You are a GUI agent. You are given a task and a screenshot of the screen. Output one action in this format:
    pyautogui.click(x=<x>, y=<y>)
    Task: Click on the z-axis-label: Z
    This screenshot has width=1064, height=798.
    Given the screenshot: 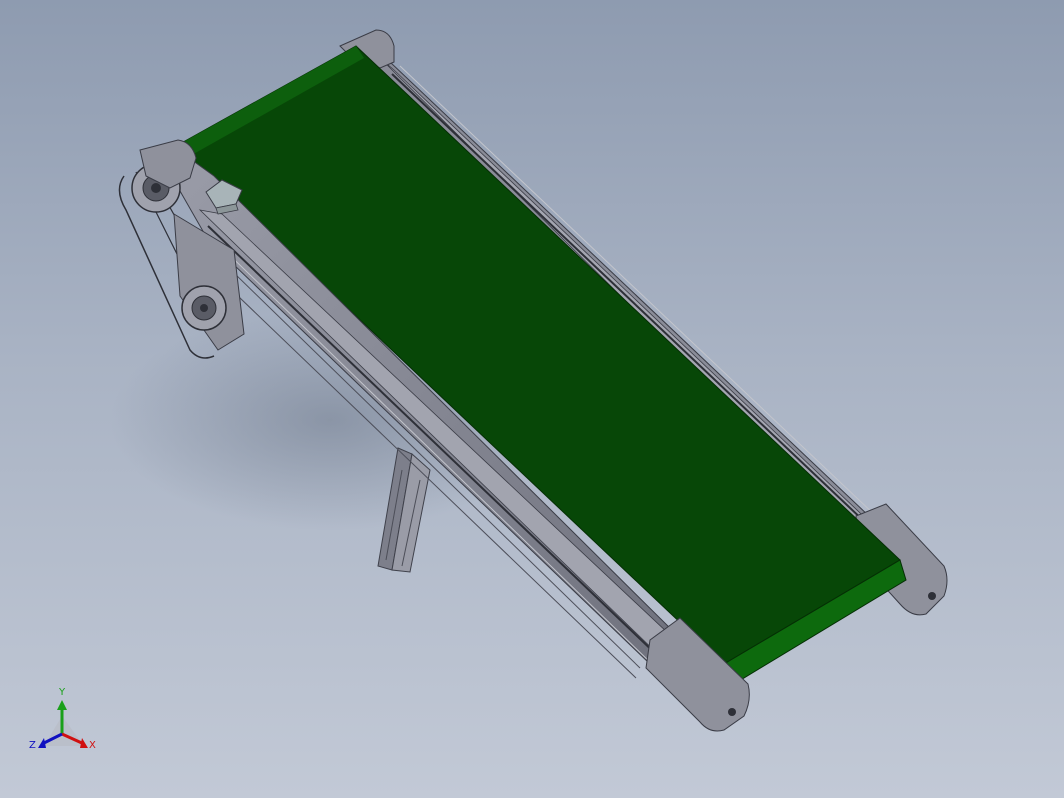 What is the action you would take?
    pyautogui.click(x=32, y=745)
    